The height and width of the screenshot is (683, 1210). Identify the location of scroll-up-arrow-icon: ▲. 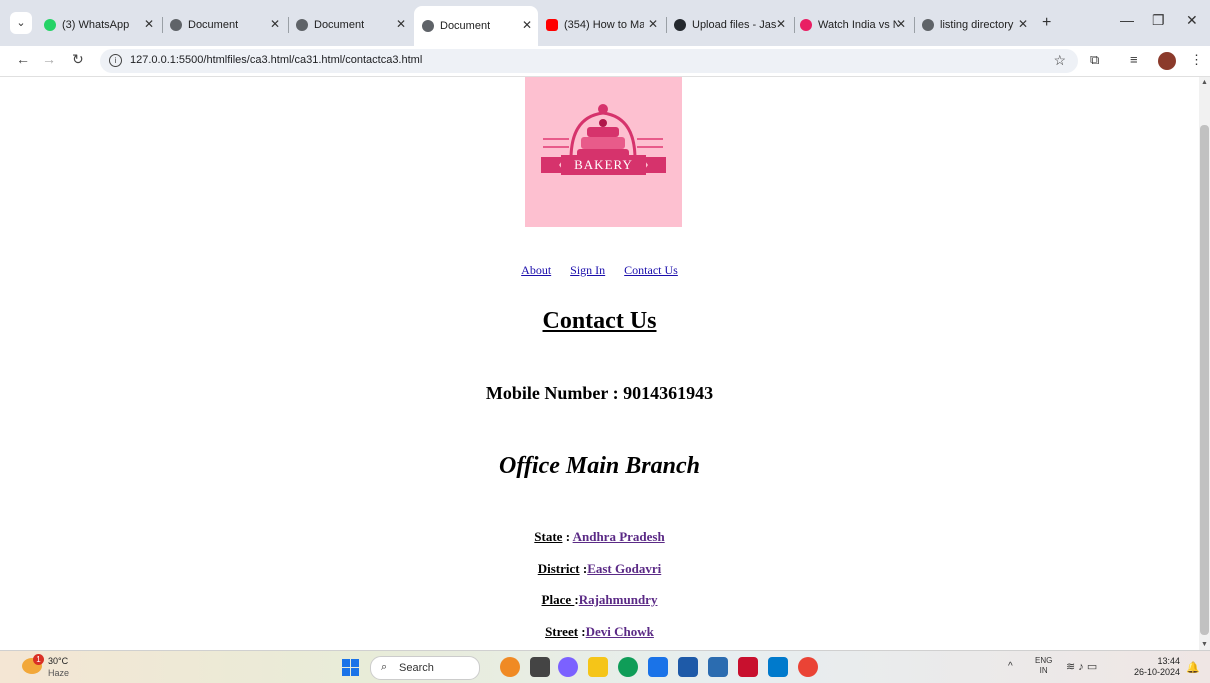
(1204, 82).